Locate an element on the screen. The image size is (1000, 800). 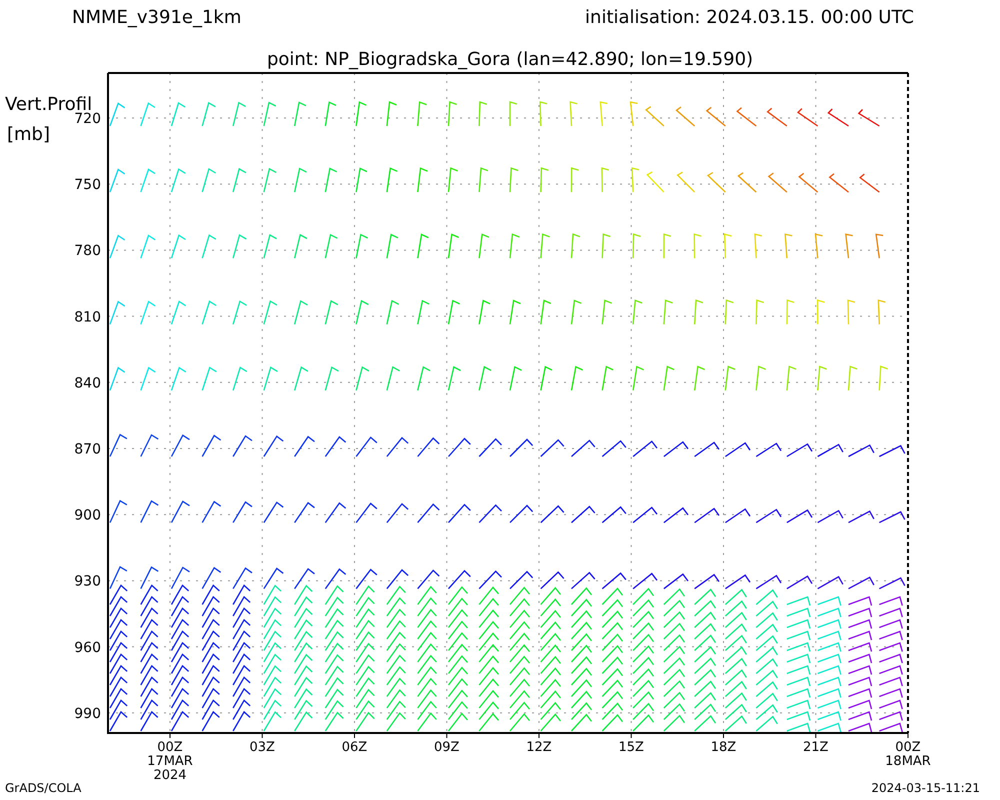
y-tick-label: 780 is located at coordinates (87, 251).